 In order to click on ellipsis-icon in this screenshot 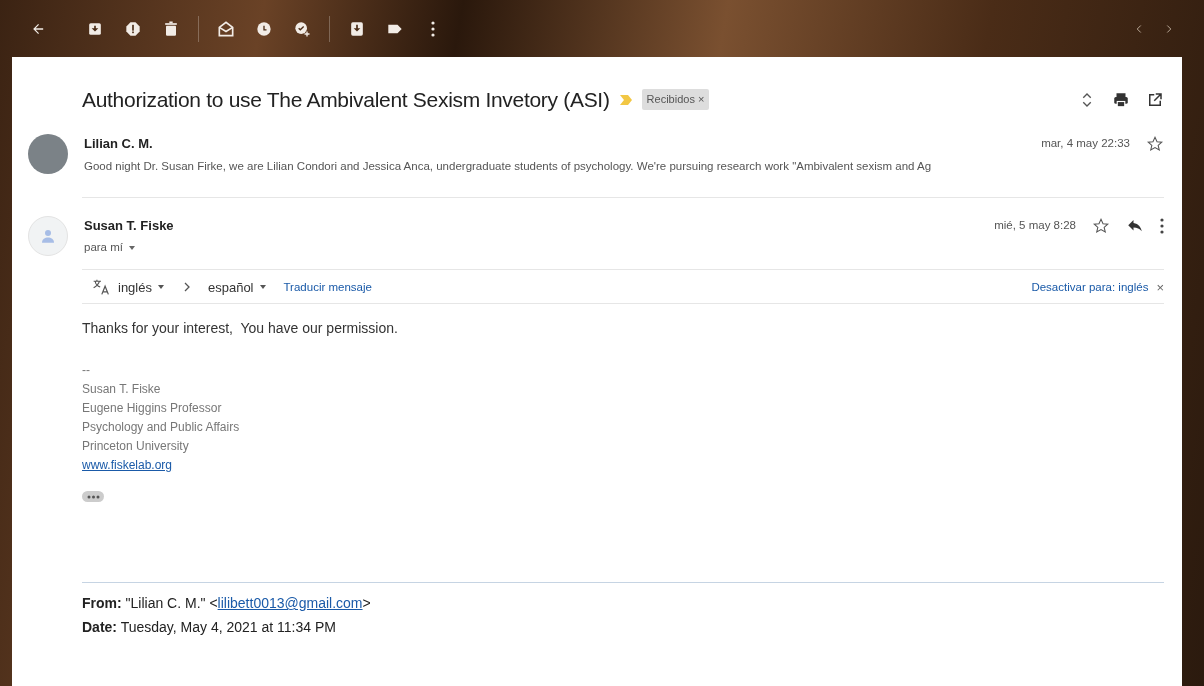, I will do `click(93, 496)`.